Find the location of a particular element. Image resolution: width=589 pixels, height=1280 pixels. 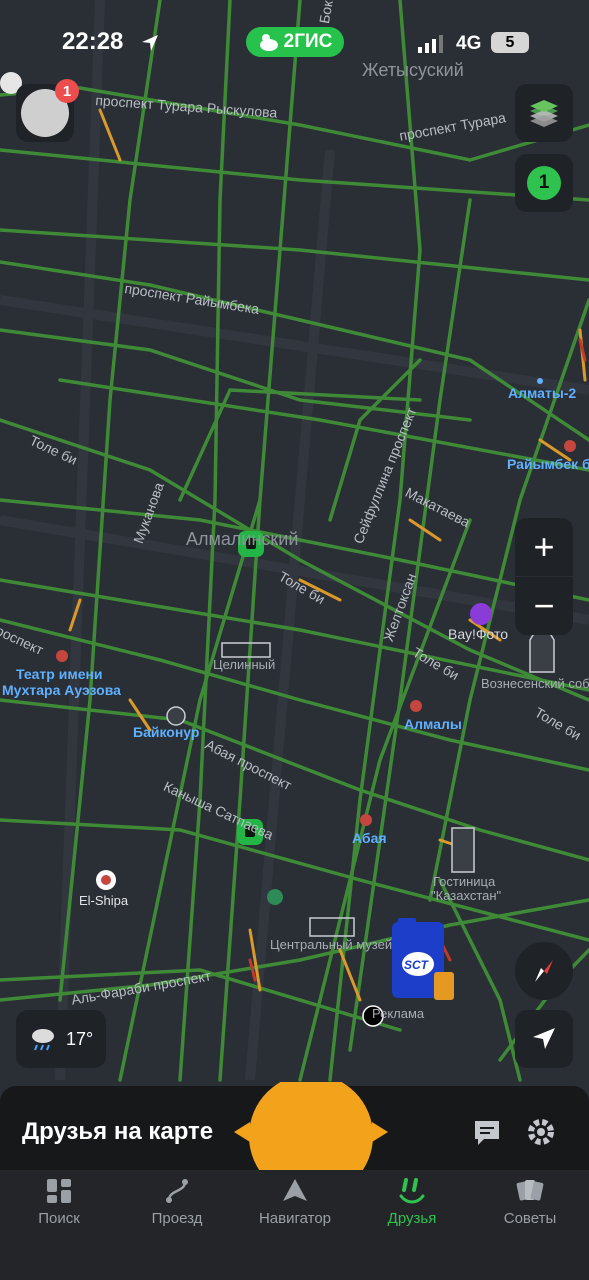

poi-label: Реклама is located at coordinates (398, 1013).